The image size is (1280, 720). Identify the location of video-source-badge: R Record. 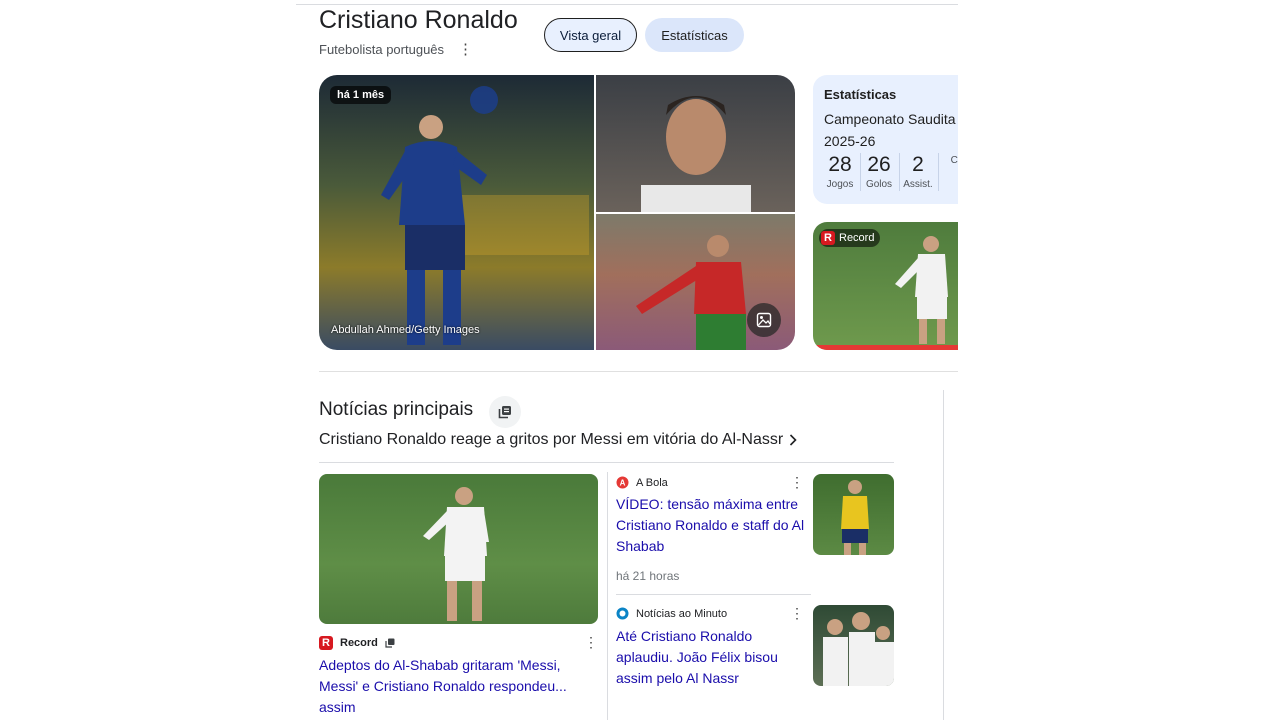
(850, 238).